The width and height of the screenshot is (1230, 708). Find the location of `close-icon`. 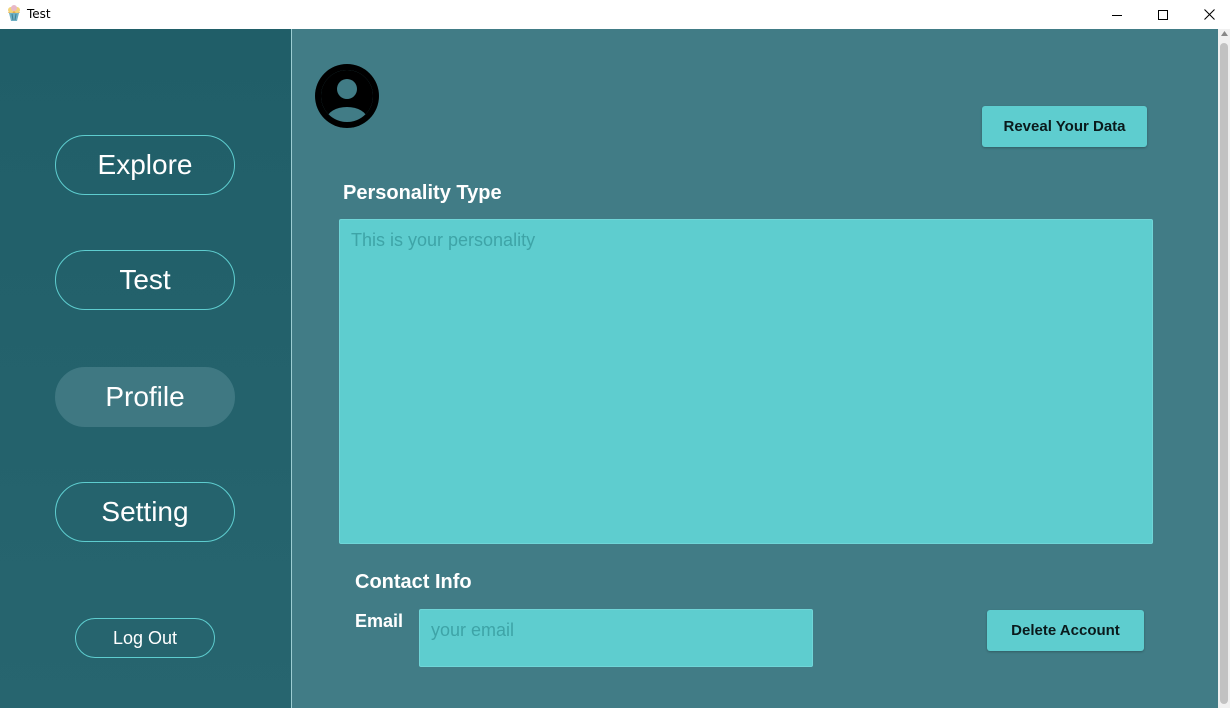

close-icon is located at coordinates (1209, 14).